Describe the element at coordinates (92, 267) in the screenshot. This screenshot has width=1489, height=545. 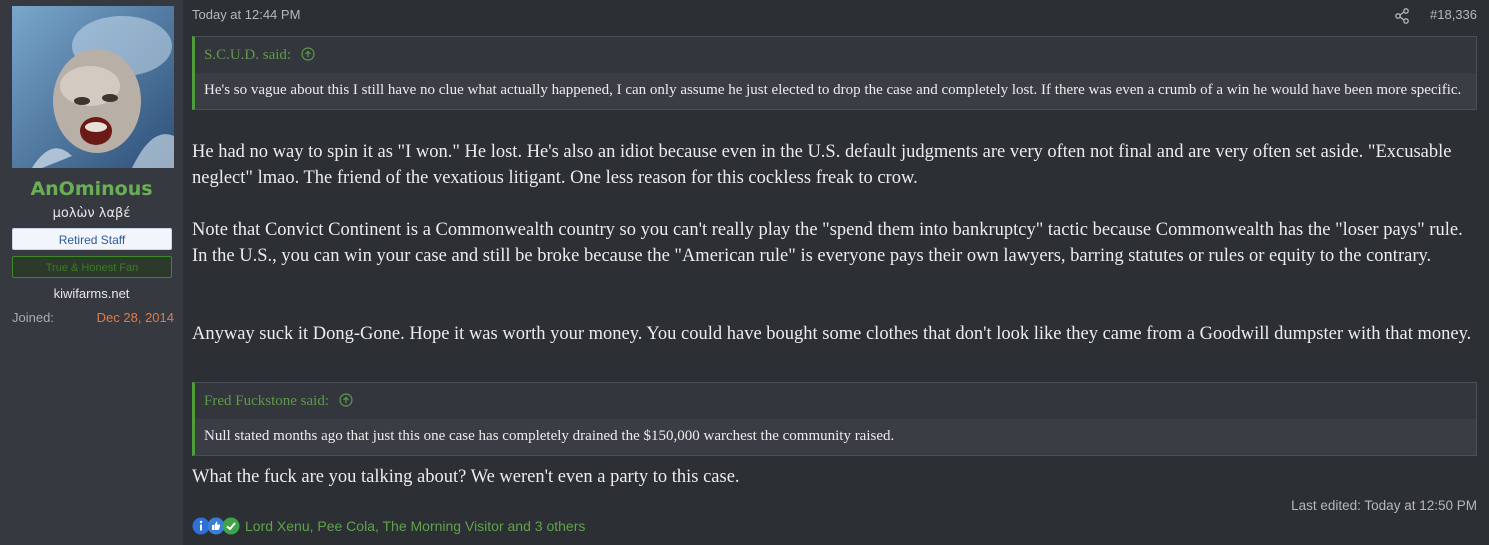
I see `fan-banner: True & Honest Fan` at that location.